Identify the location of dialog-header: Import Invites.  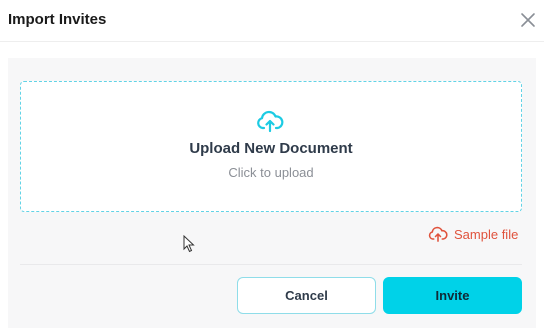
(272, 21).